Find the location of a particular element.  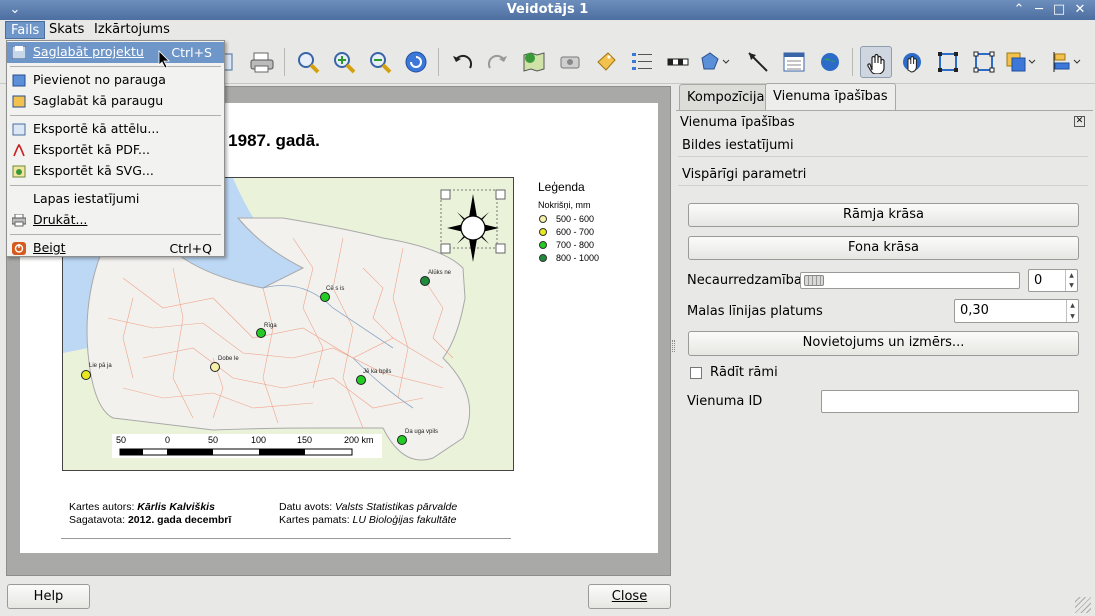

menu-shortcut: Ctrl+S is located at coordinates (191, 52).